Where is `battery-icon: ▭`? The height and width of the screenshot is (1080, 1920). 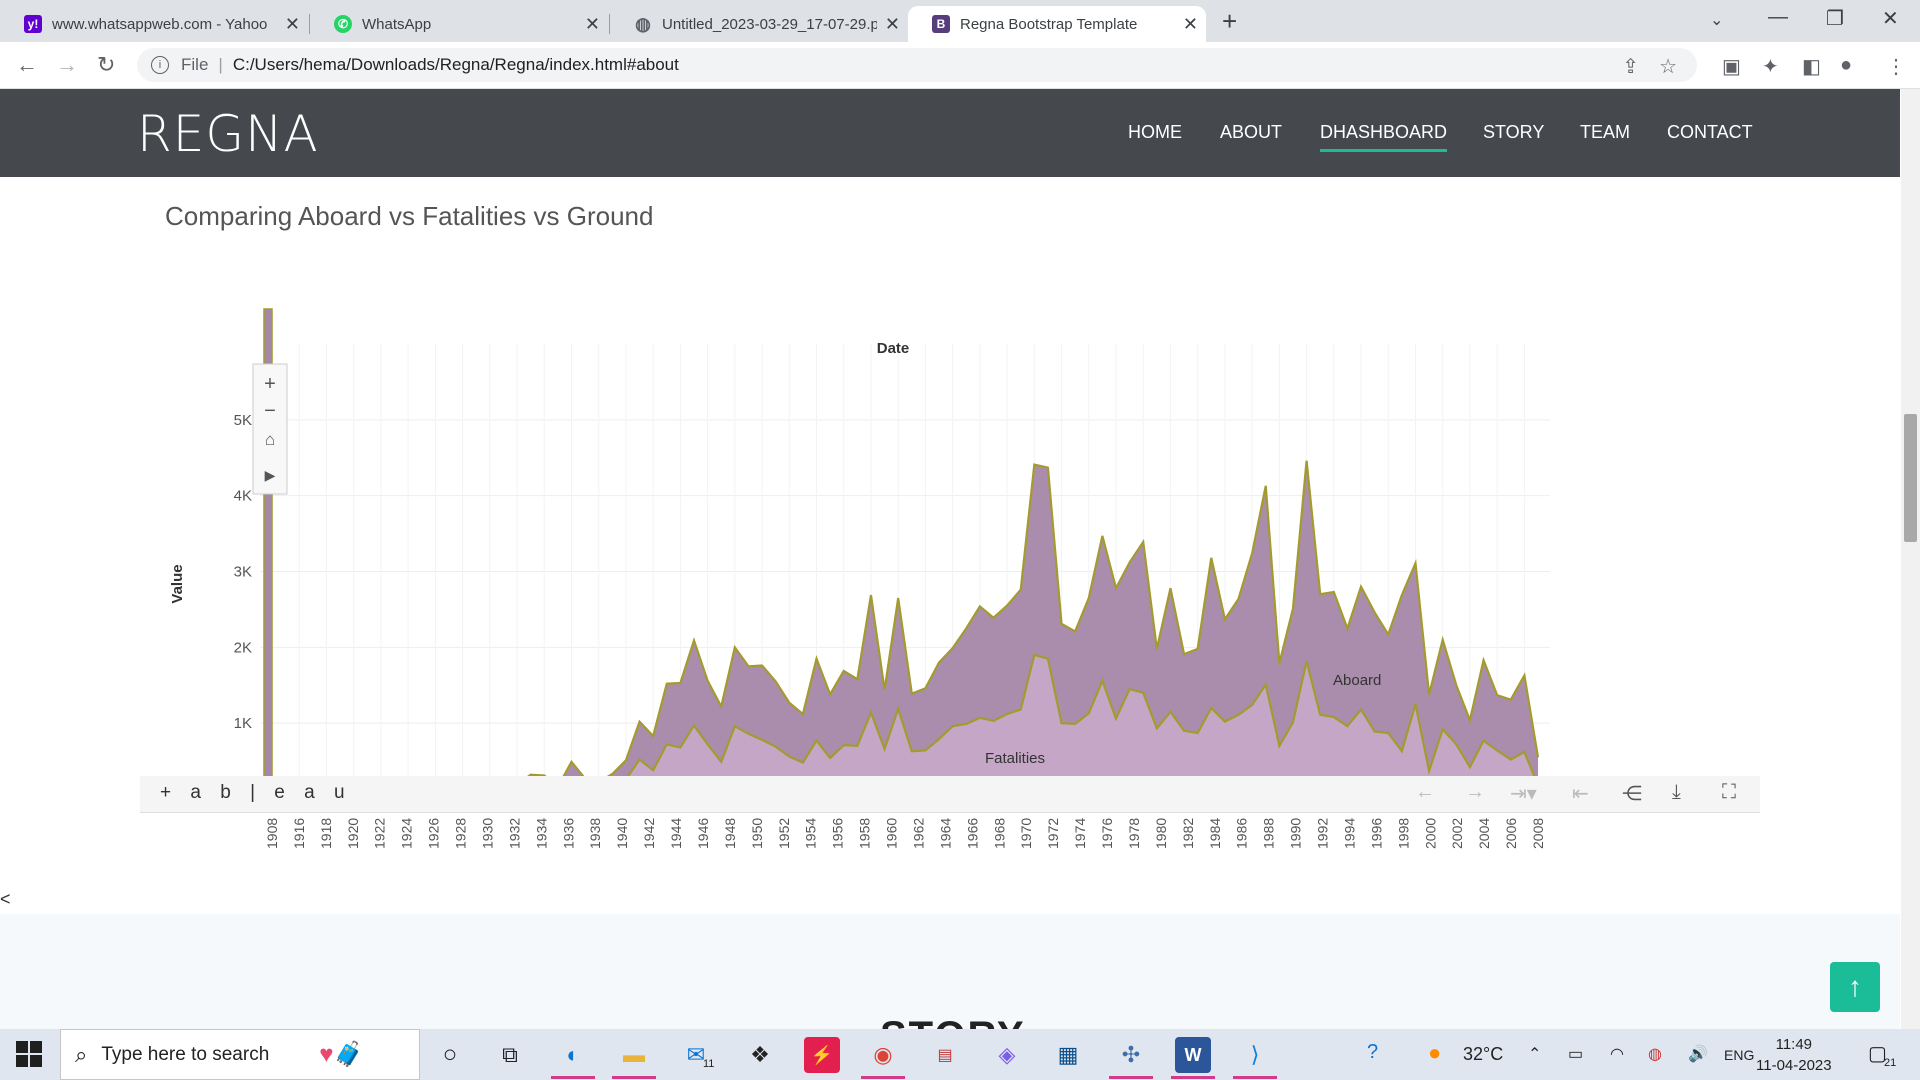
battery-icon: ▭ is located at coordinates (1575, 1054).